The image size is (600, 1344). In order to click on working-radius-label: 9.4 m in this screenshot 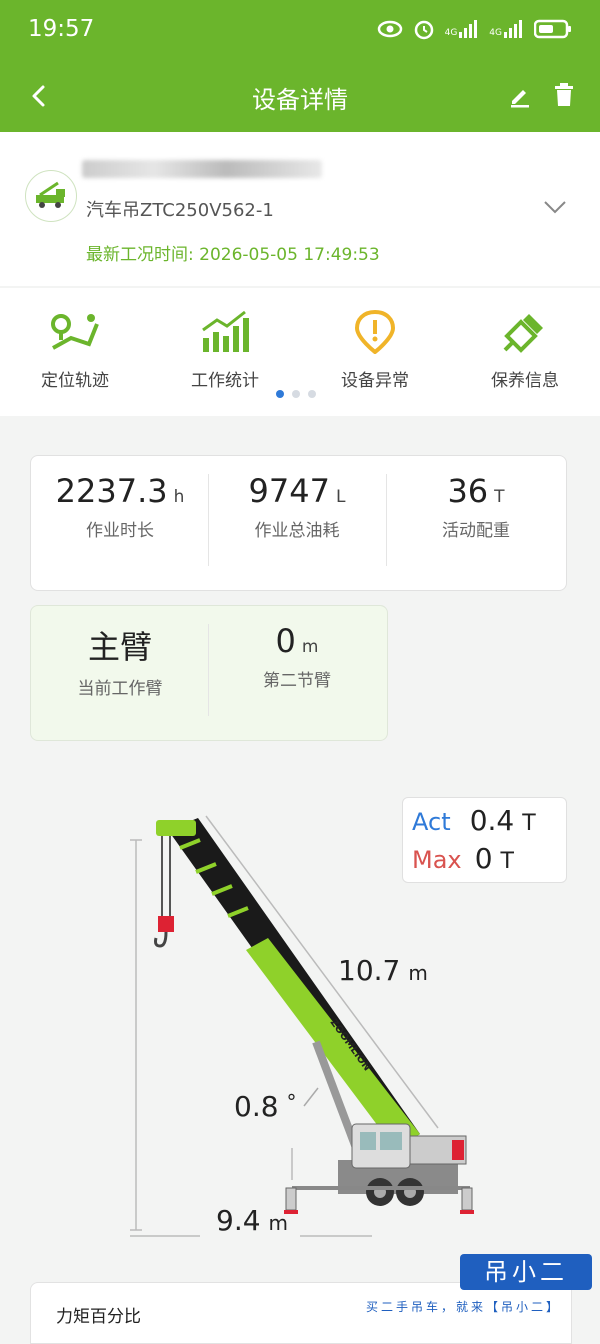, I will do `click(252, 1220)`.